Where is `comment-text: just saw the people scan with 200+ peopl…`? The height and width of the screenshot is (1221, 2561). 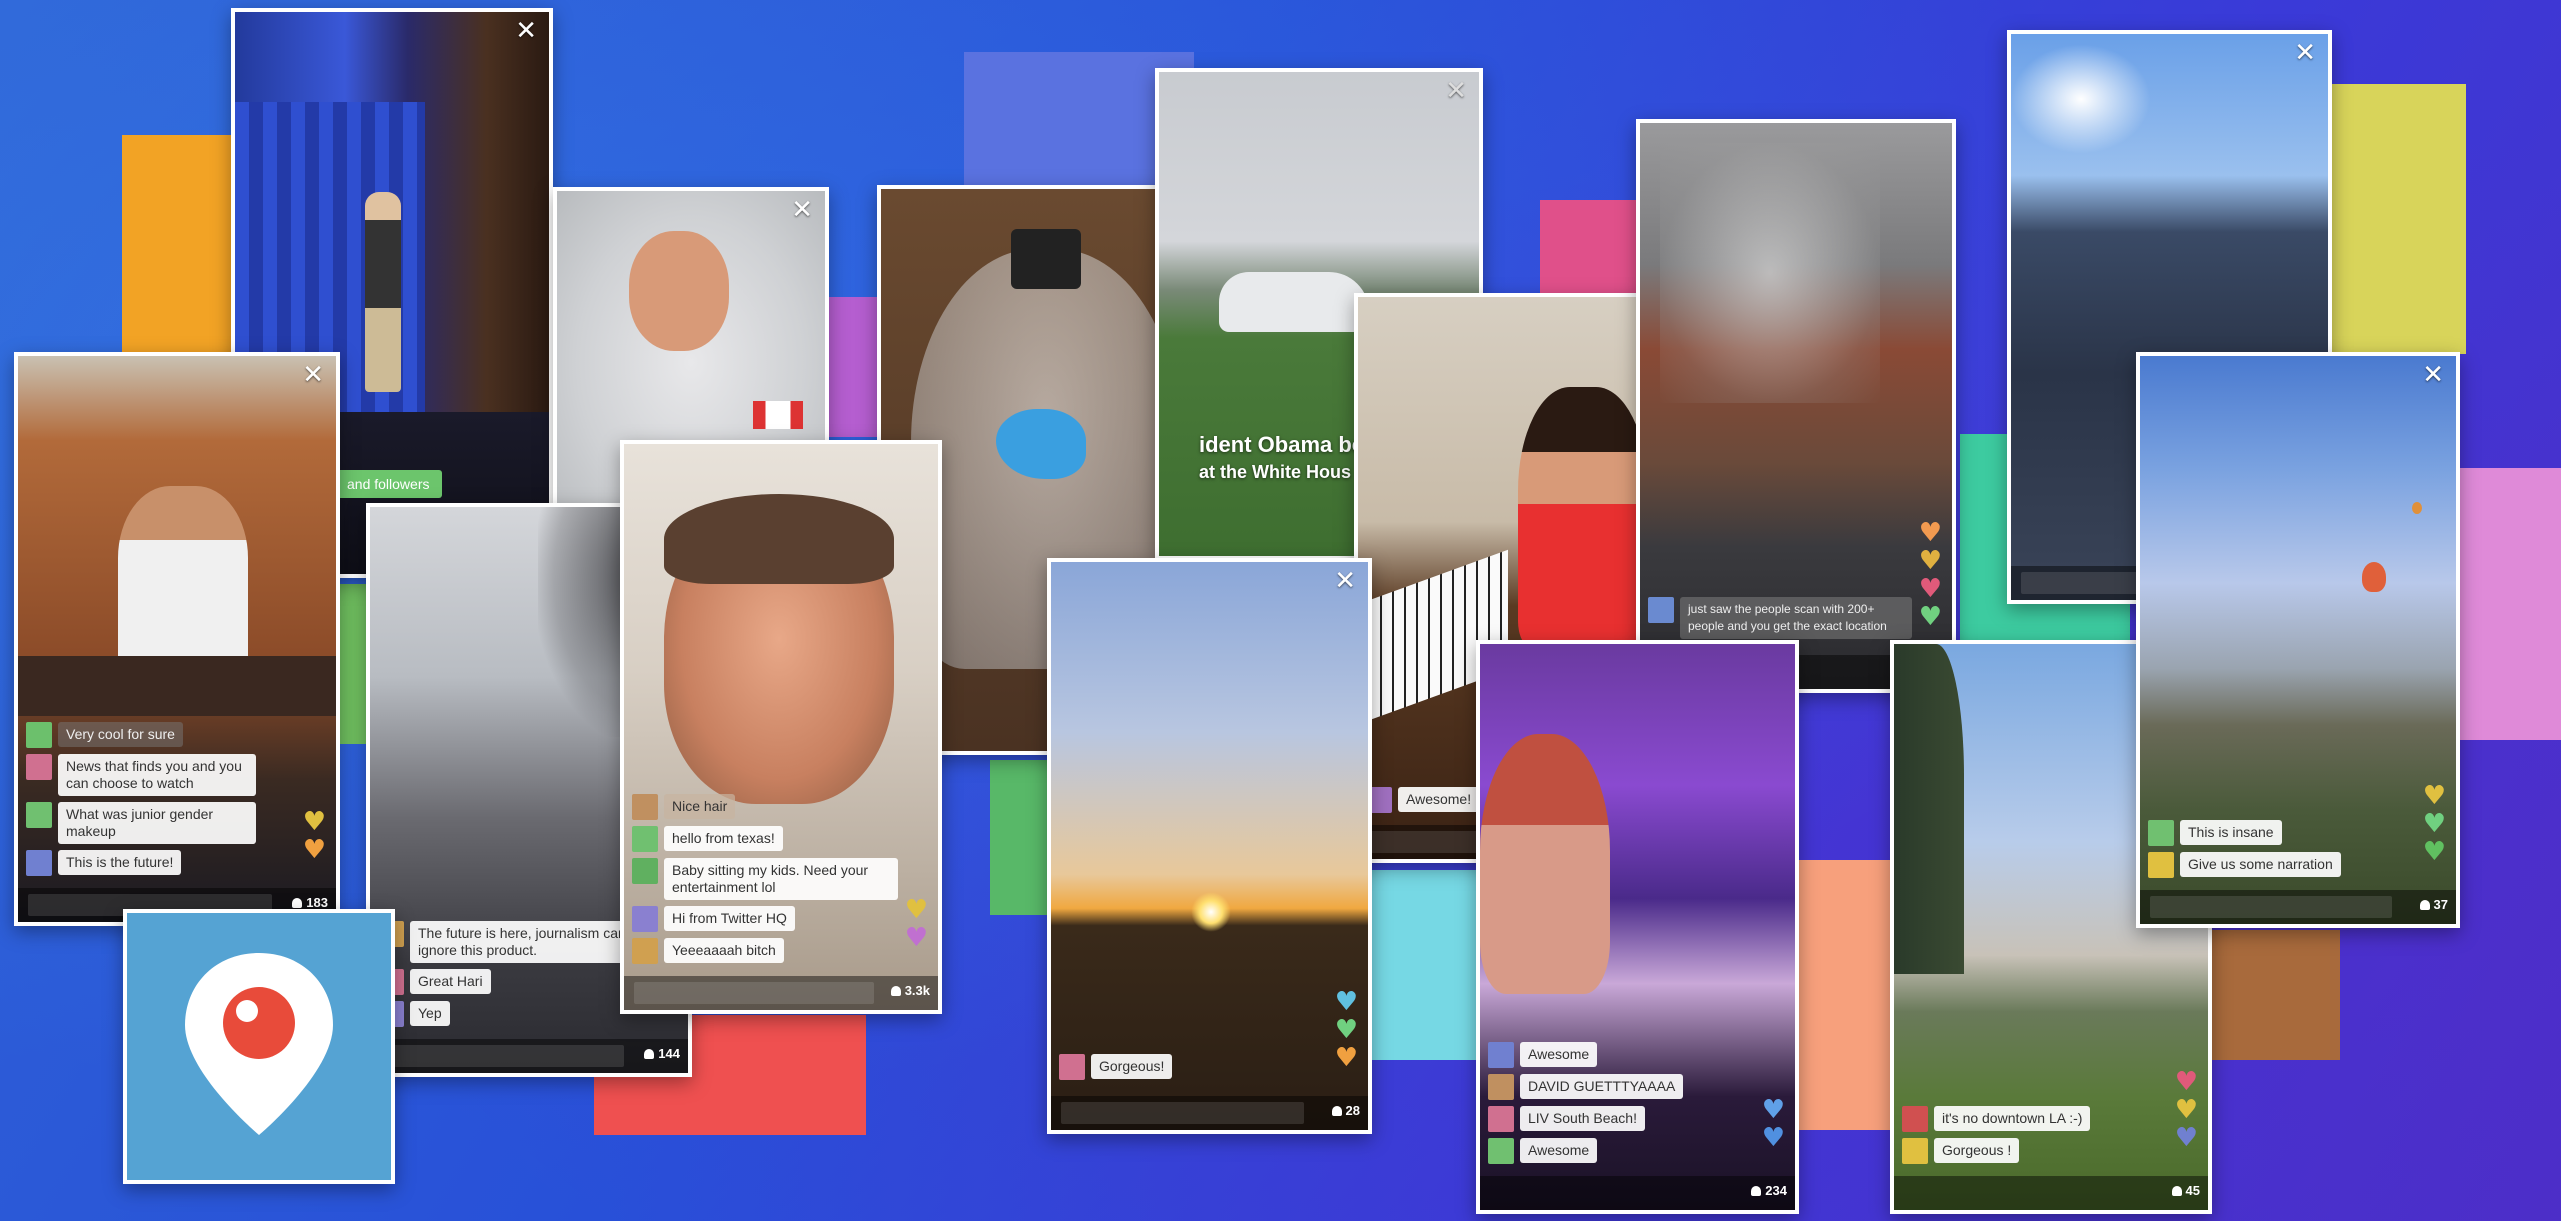
comment-text: just saw the people scan with 200+ peopl… is located at coordinates (1787, 617).